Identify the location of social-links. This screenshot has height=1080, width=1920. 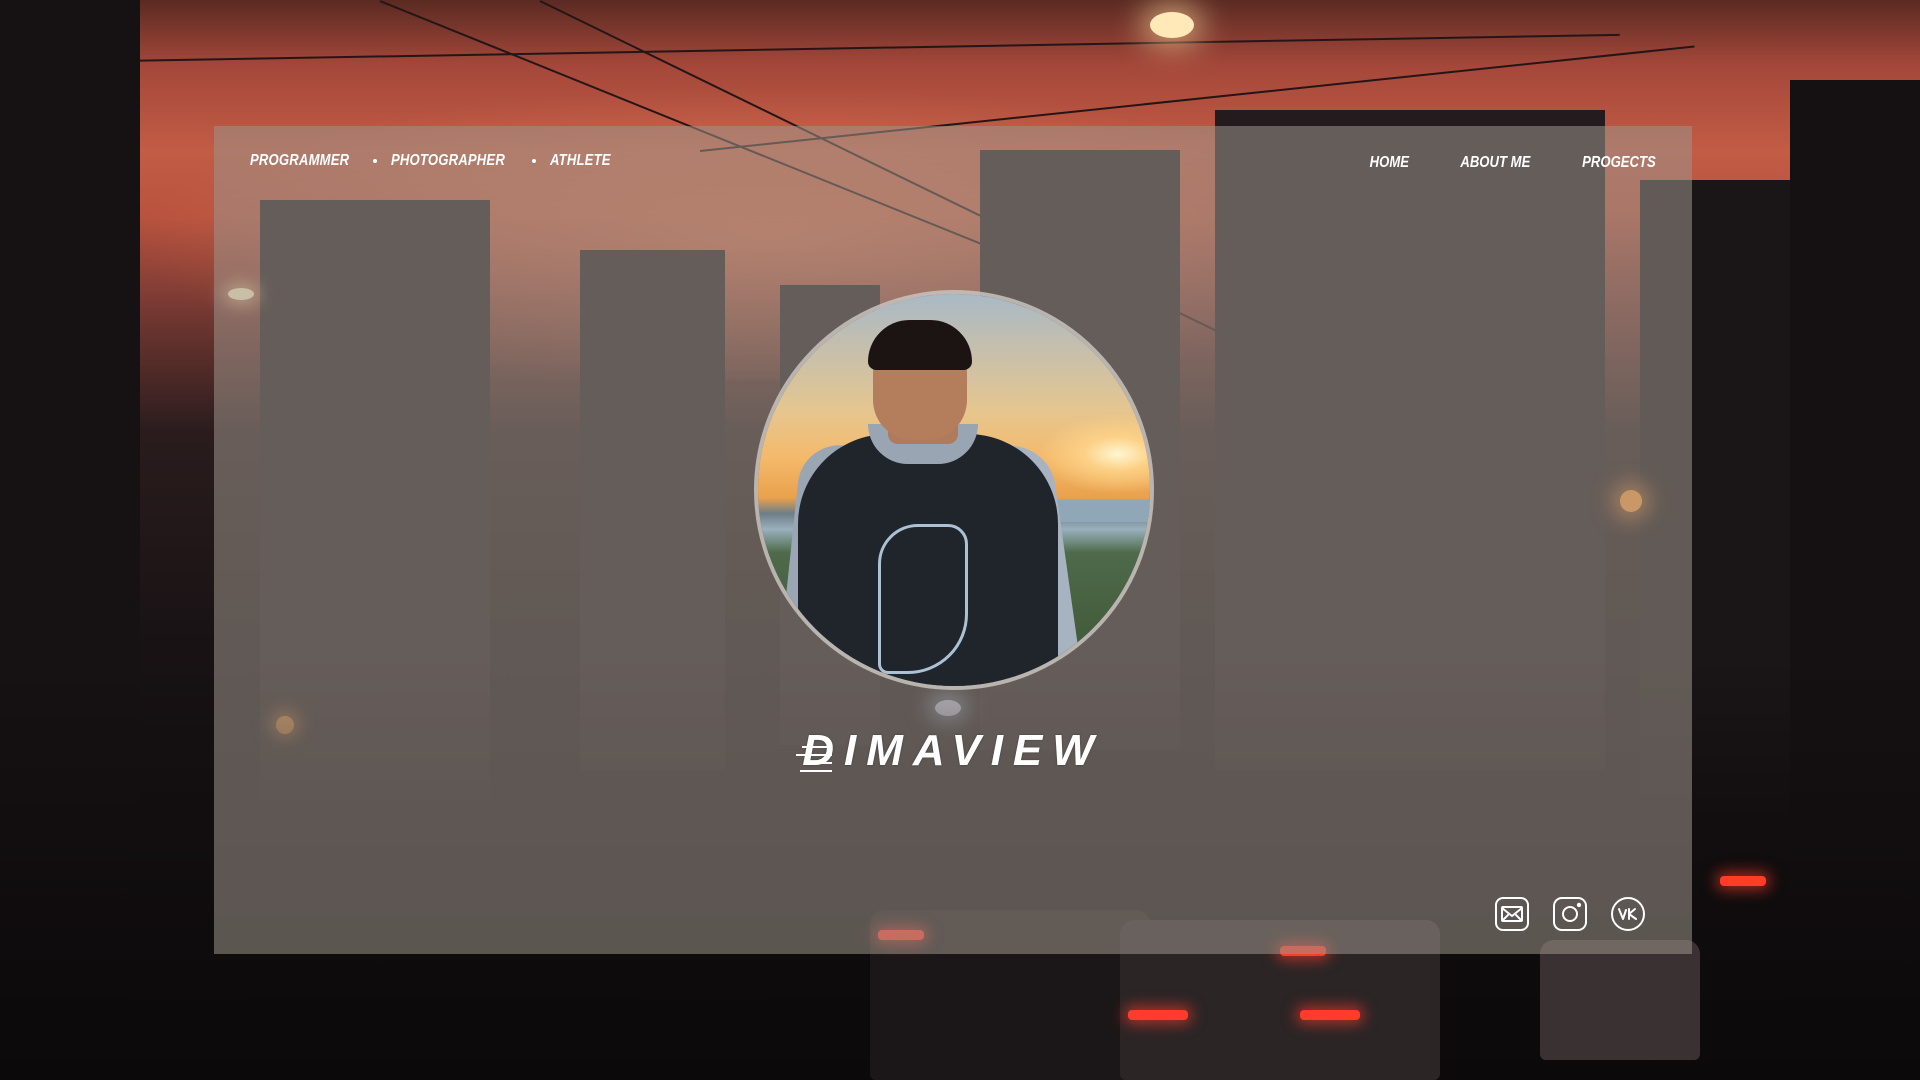
(1559, 914).